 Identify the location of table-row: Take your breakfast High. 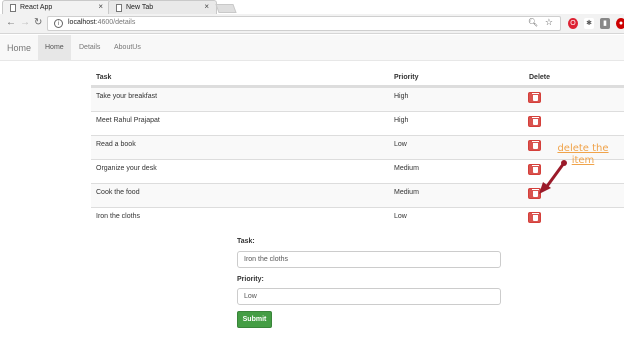
(357, 99).